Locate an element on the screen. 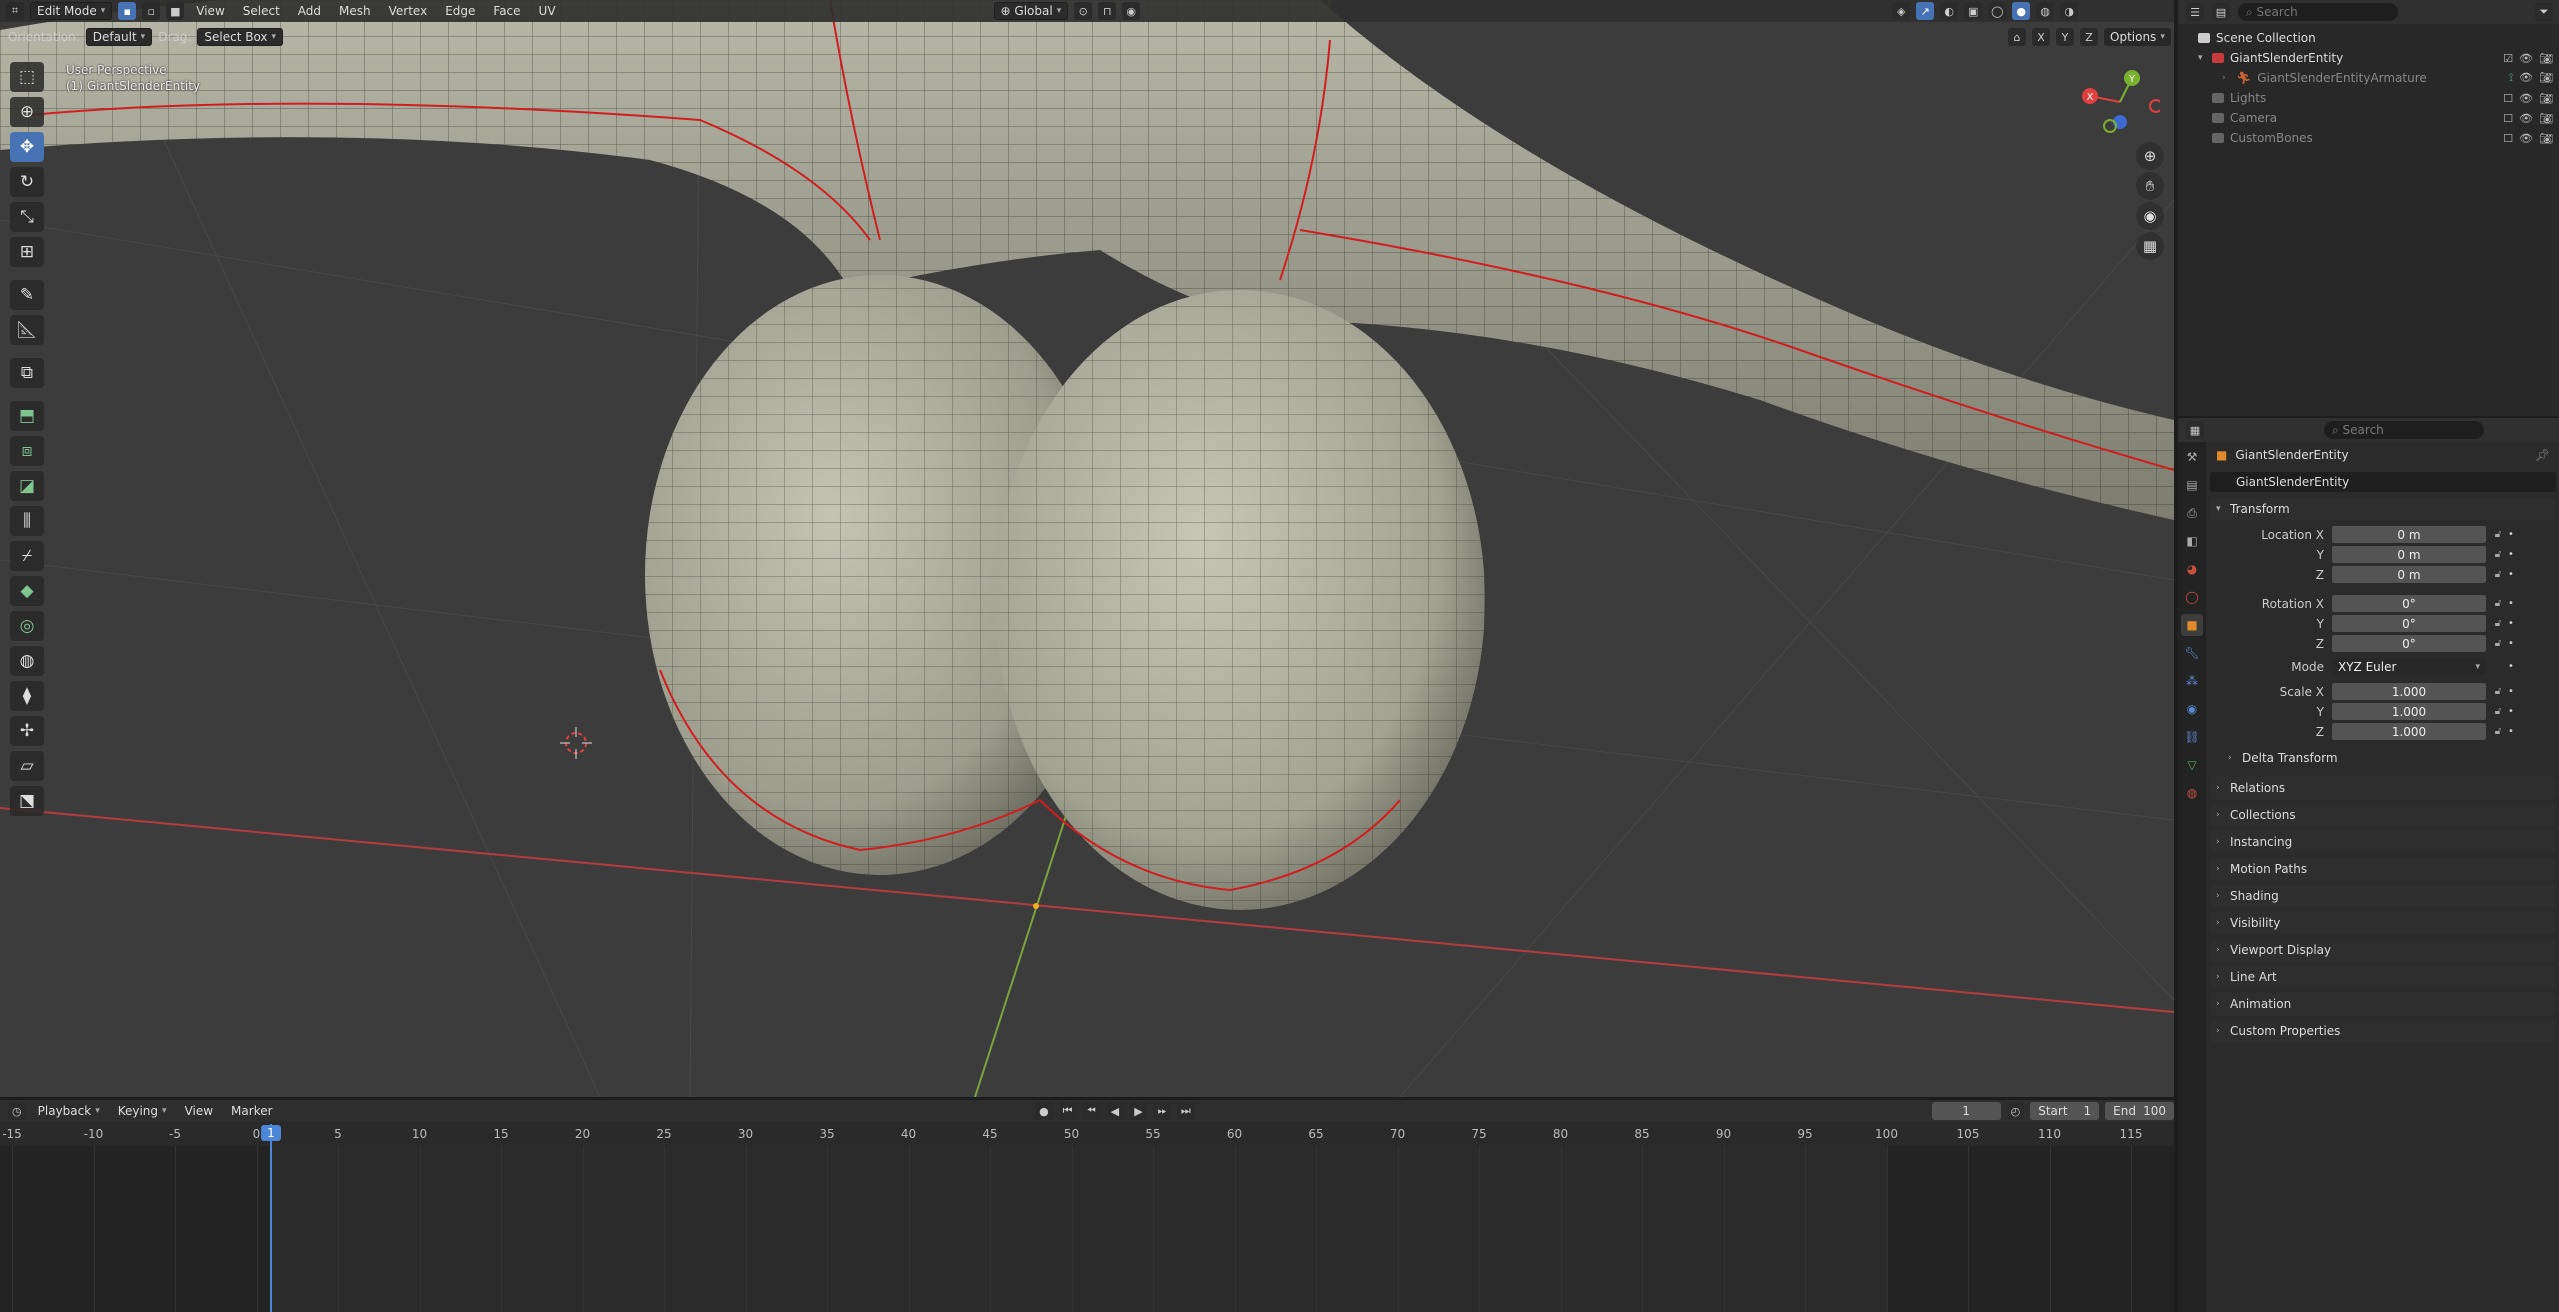  material-tab-icon: ◍ is located at coordinates (2192, 793).